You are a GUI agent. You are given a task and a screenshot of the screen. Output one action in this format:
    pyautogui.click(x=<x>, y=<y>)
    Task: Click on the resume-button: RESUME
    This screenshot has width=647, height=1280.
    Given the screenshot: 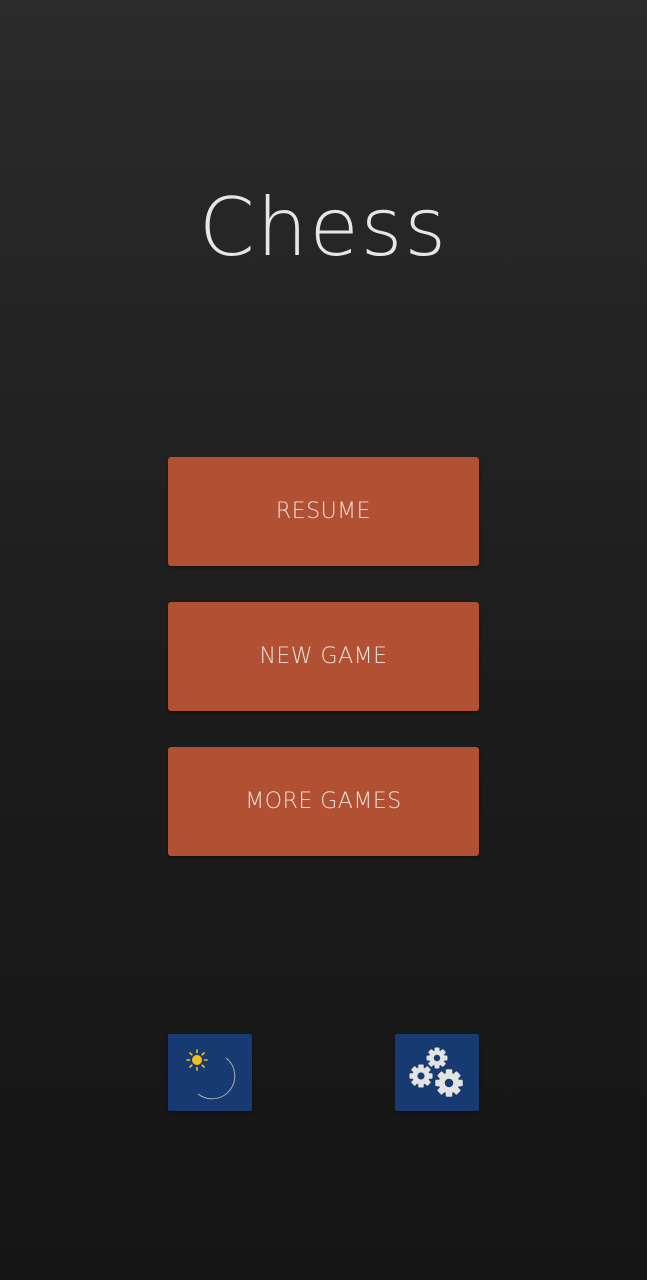 What is the action you would take?
    pyautogui.click(x=323, y=511)
    